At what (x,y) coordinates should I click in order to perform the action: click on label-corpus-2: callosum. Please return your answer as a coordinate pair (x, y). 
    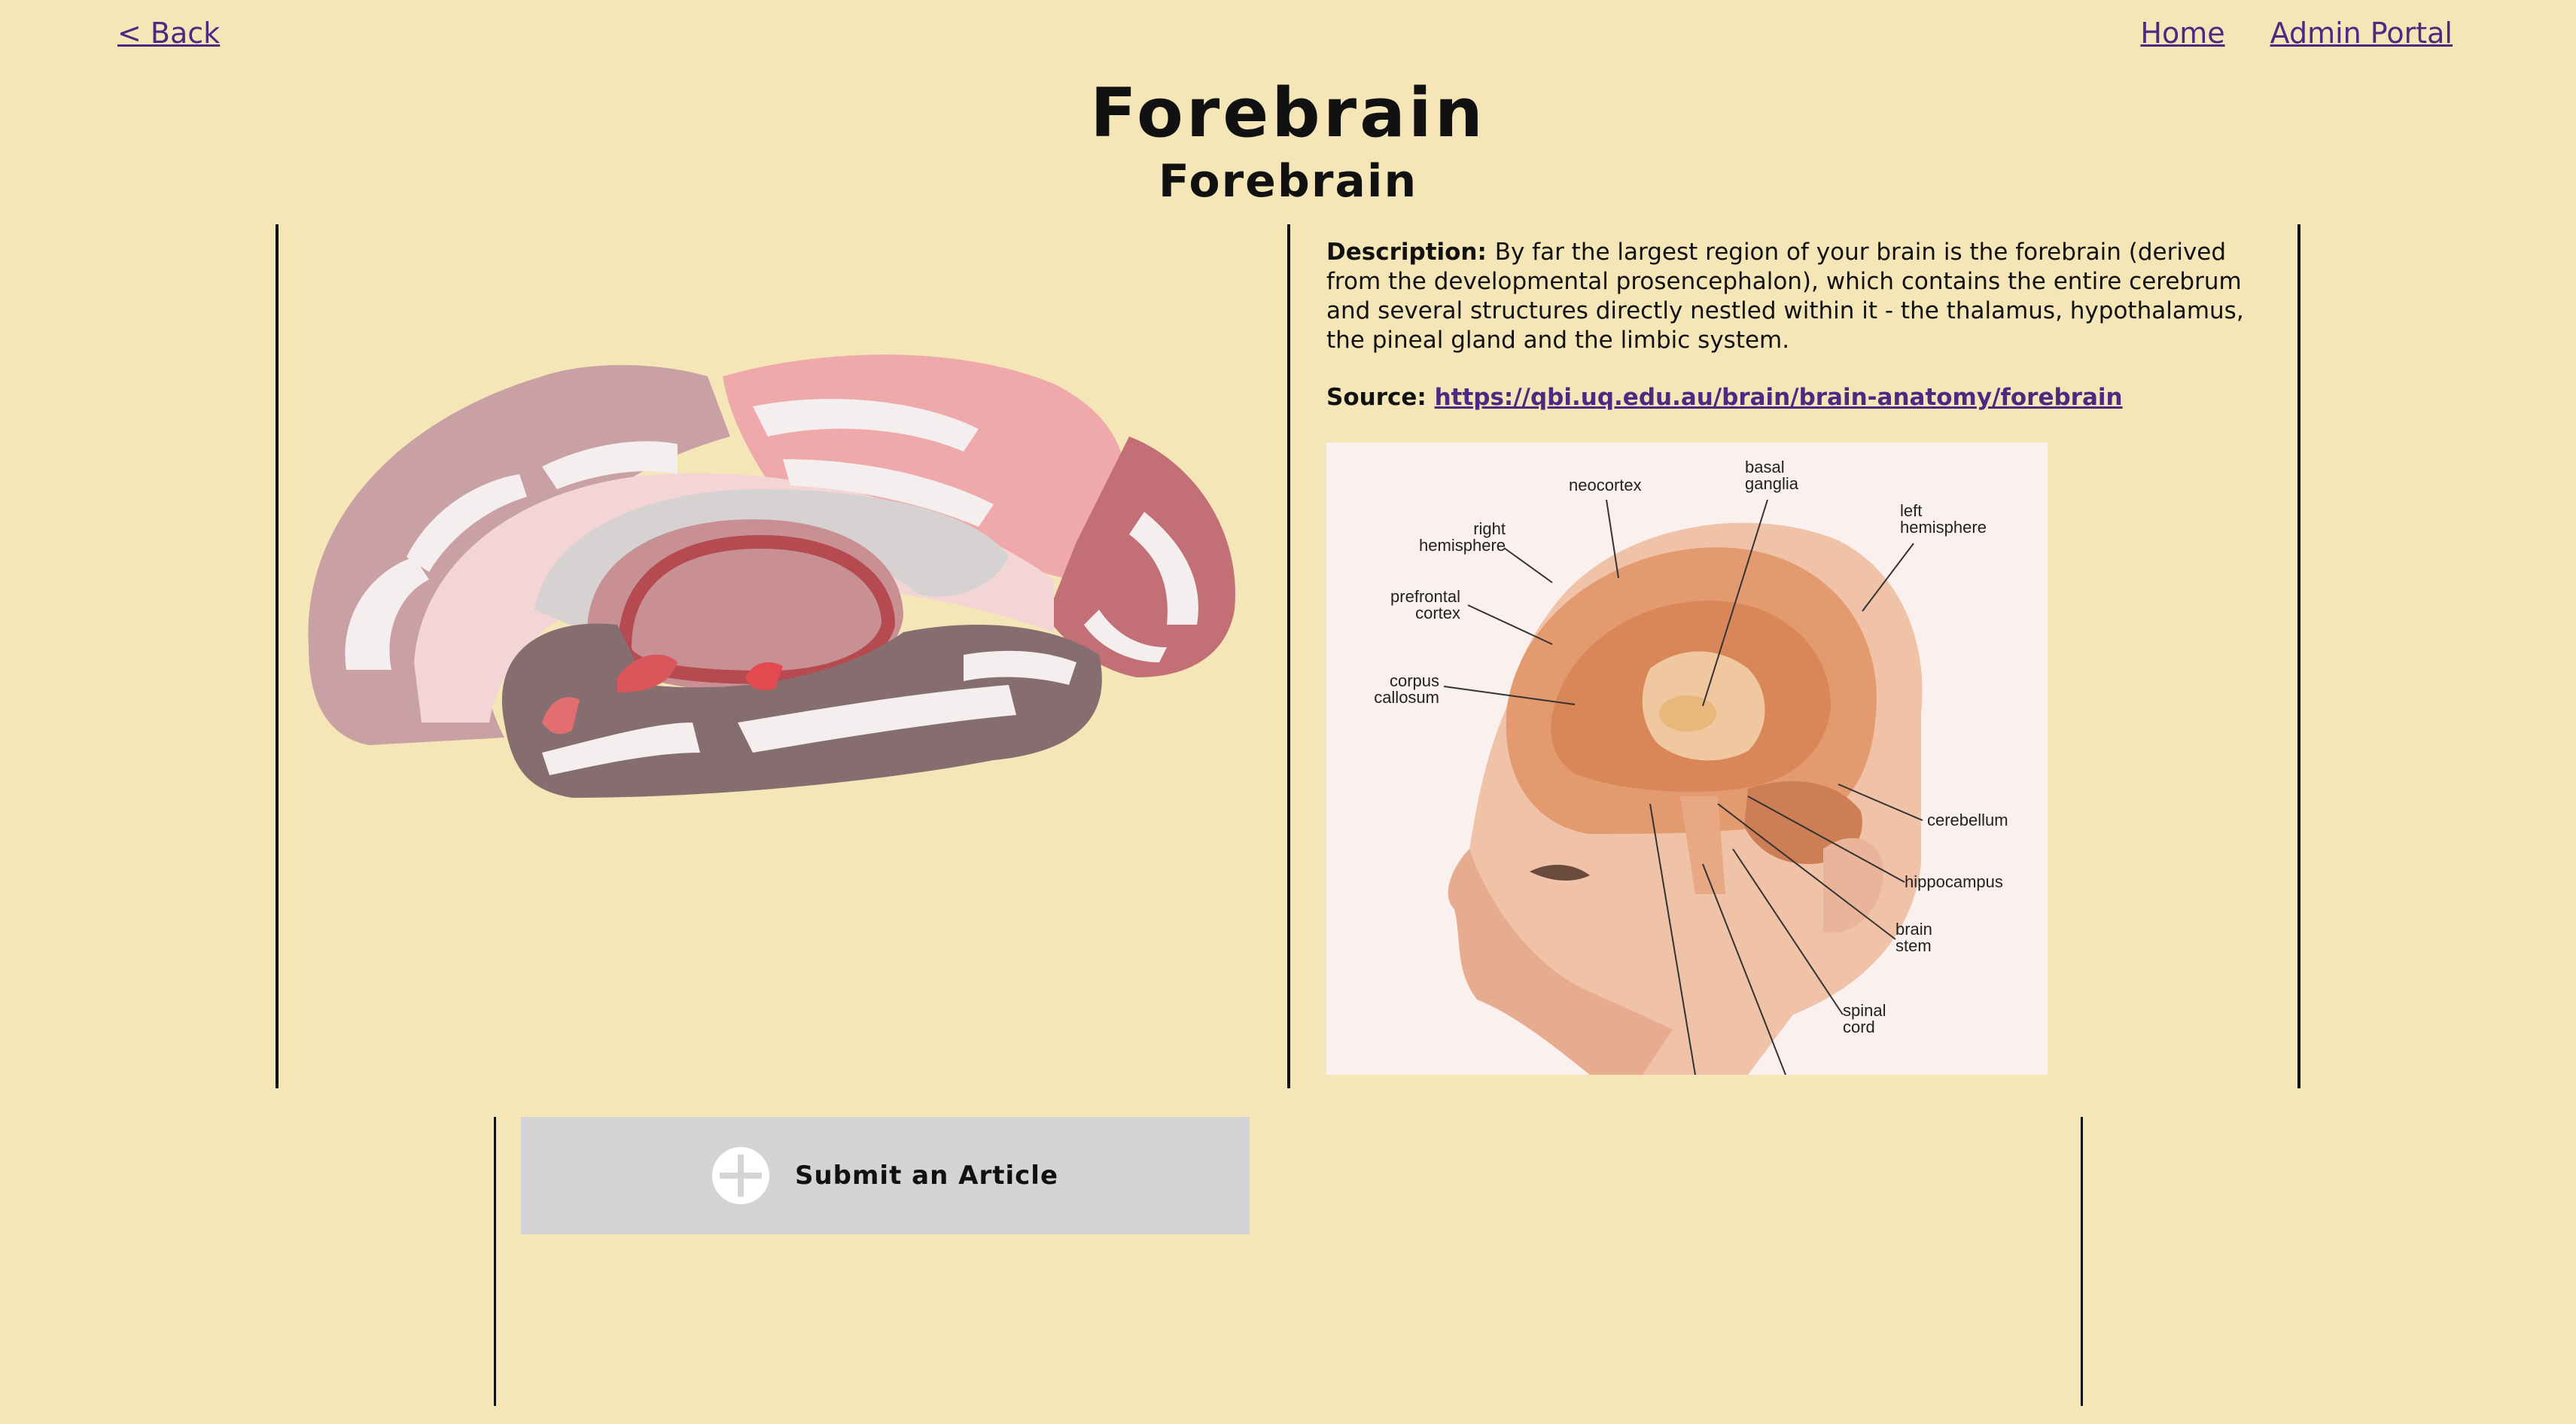
    Looking at the image, I should click on (1407, 697).